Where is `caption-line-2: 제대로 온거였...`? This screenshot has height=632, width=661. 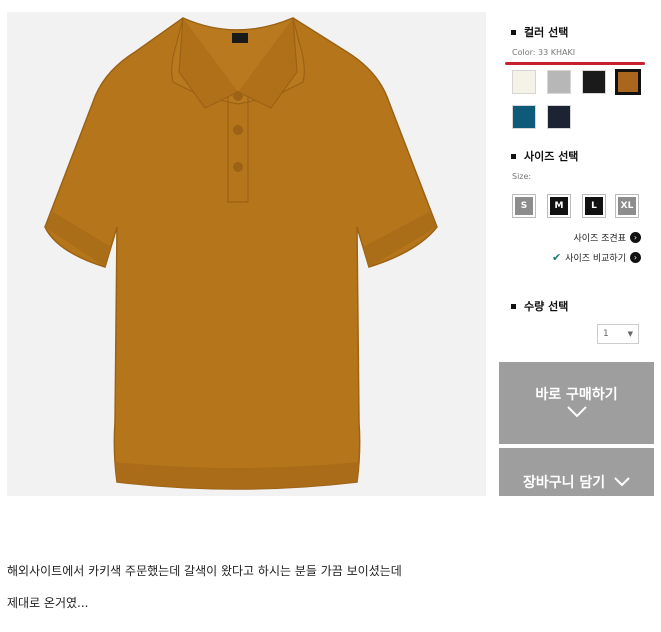
caption-line-2: 제대로 온거였... is located at coordinates (48, 603).